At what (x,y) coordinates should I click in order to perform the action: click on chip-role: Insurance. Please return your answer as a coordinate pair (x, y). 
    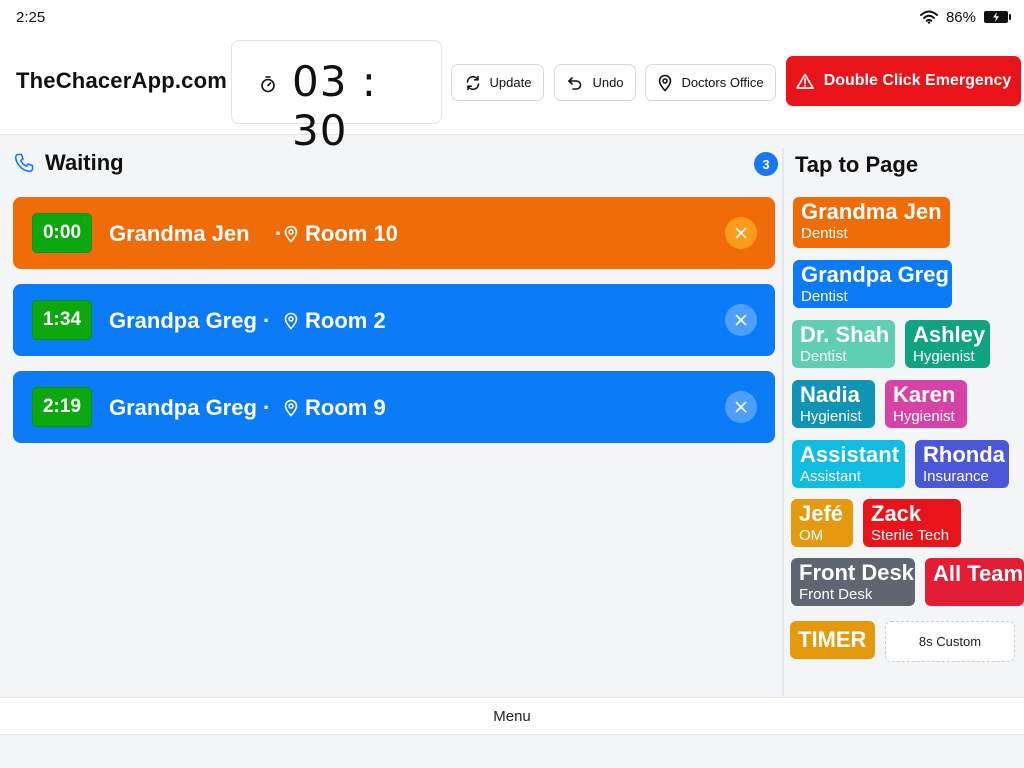
    Looking at the image, I should click on (956, 476).